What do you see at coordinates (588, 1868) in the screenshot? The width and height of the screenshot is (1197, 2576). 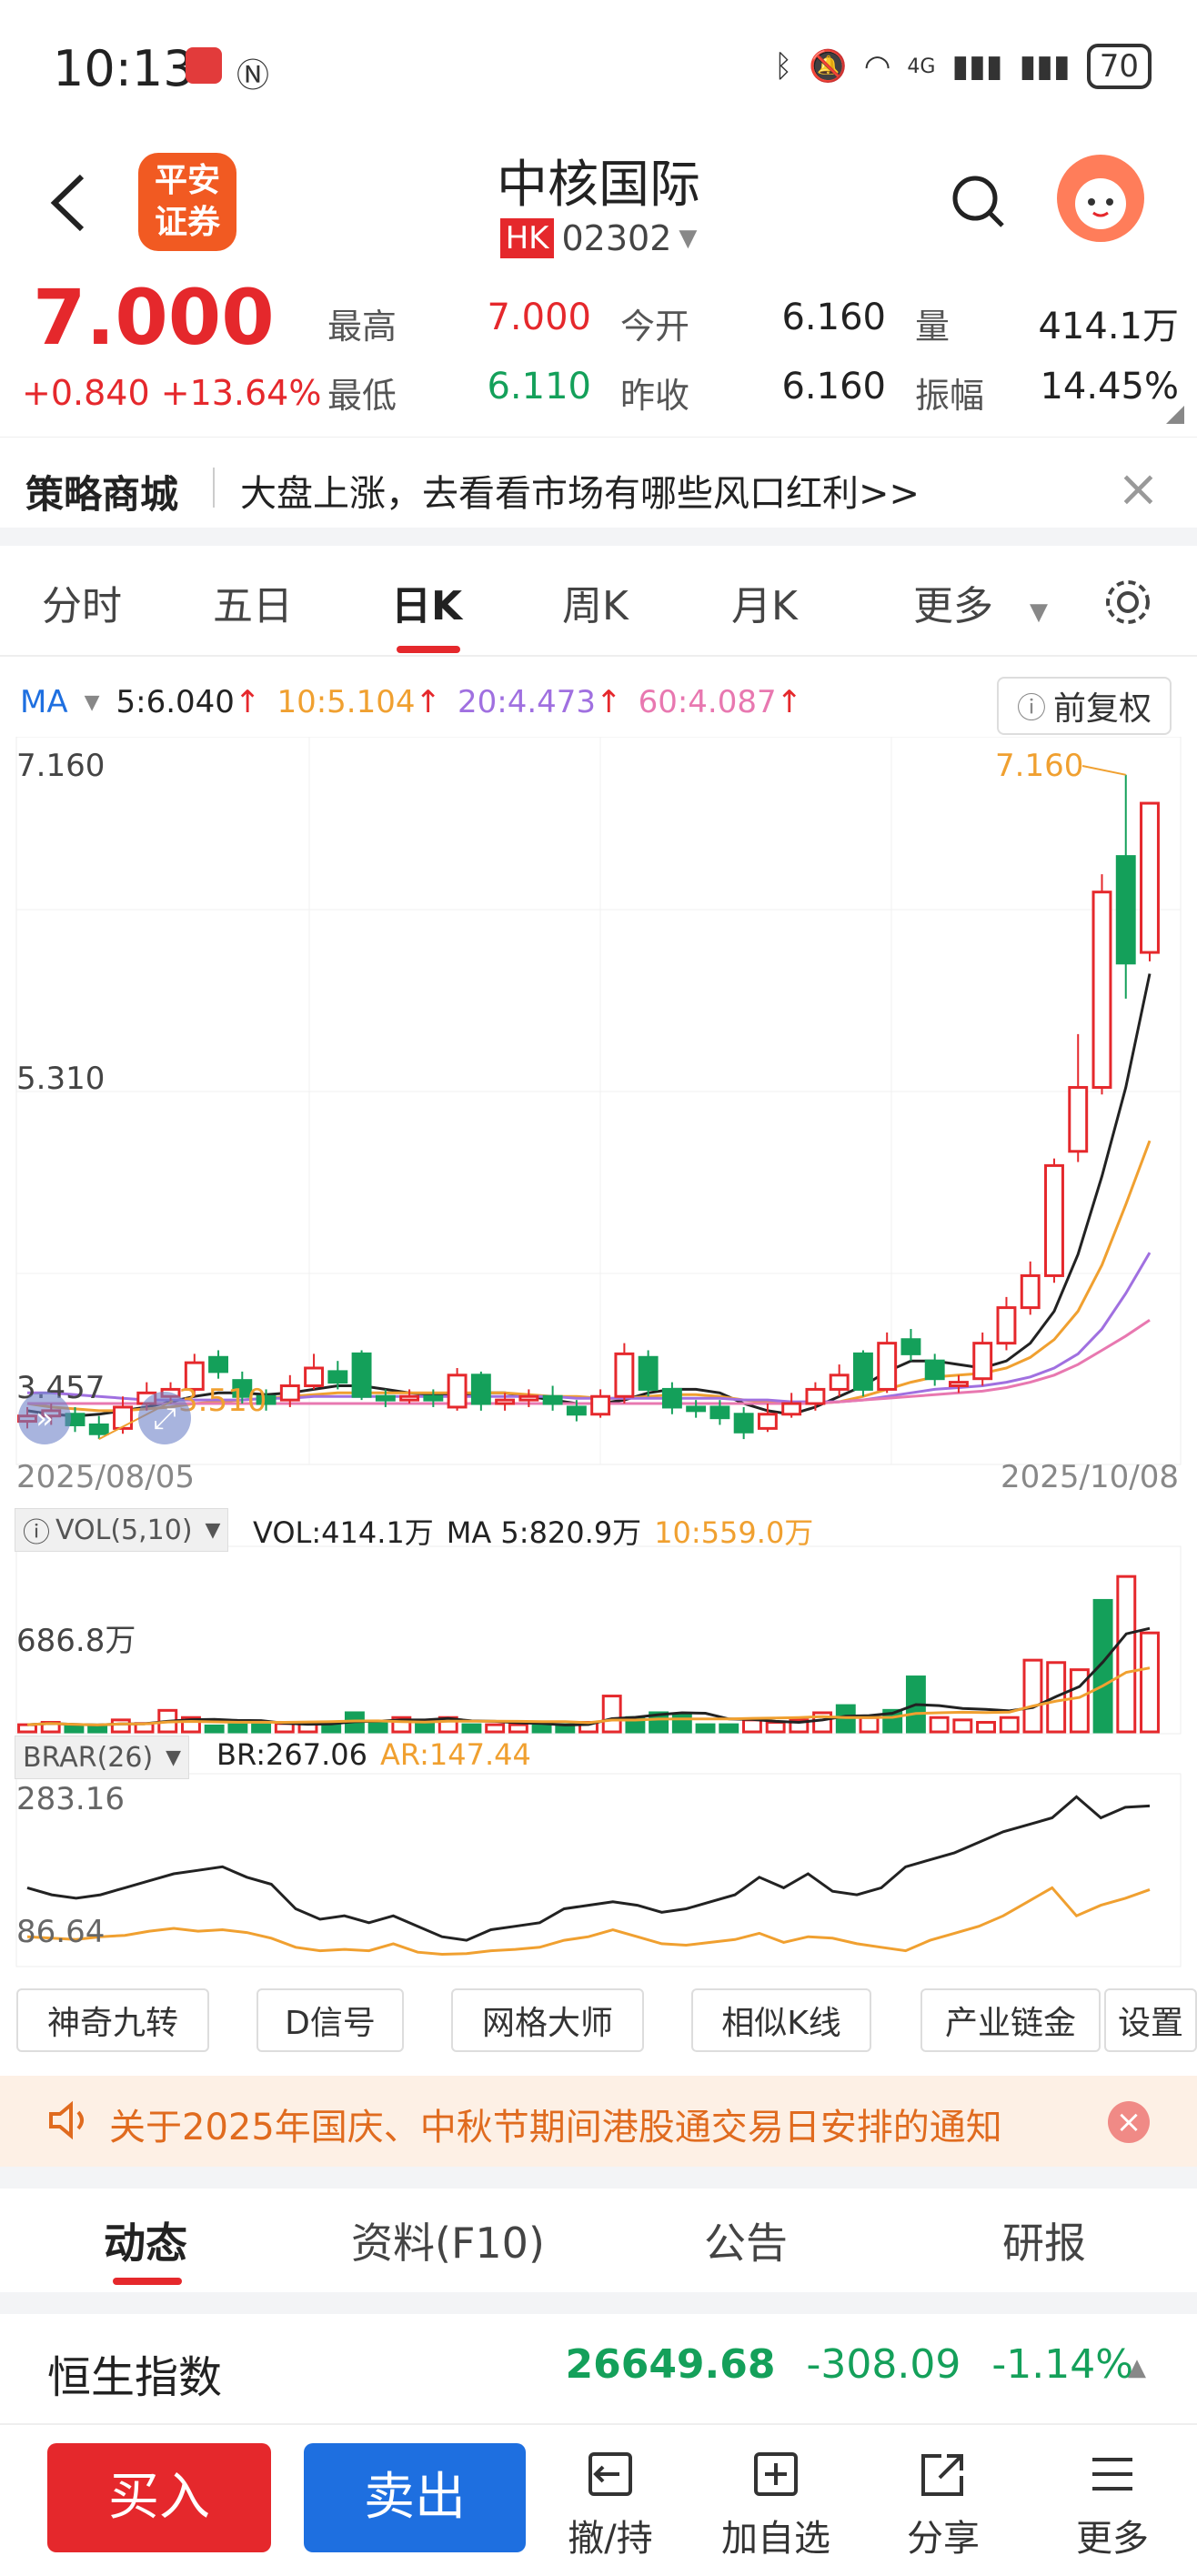 I see `br-line` at bounding box center [588, 1868].